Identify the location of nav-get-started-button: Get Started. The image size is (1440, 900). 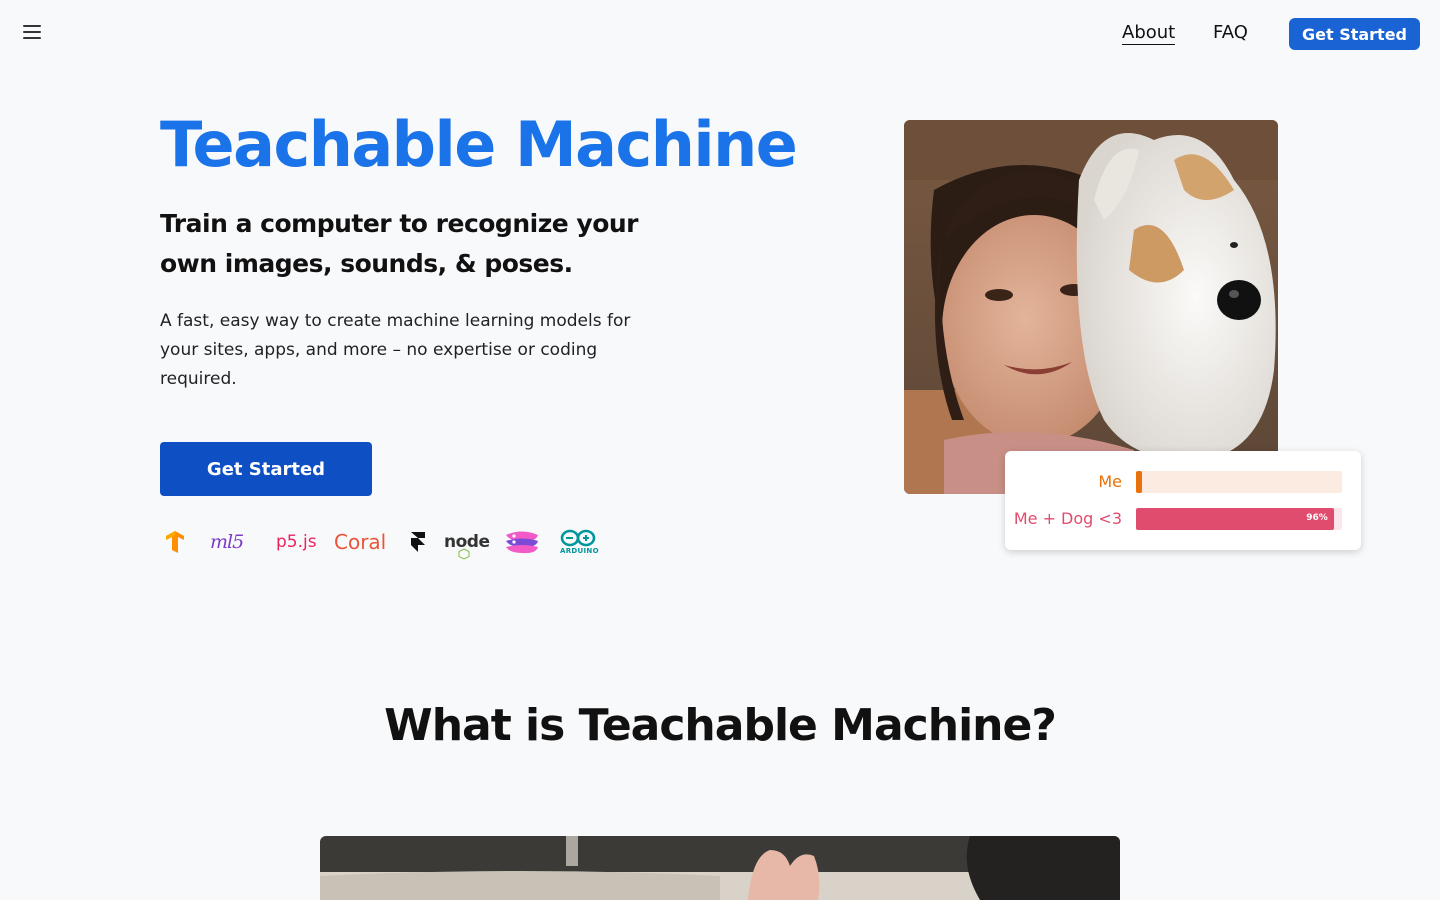
(1354, 34).